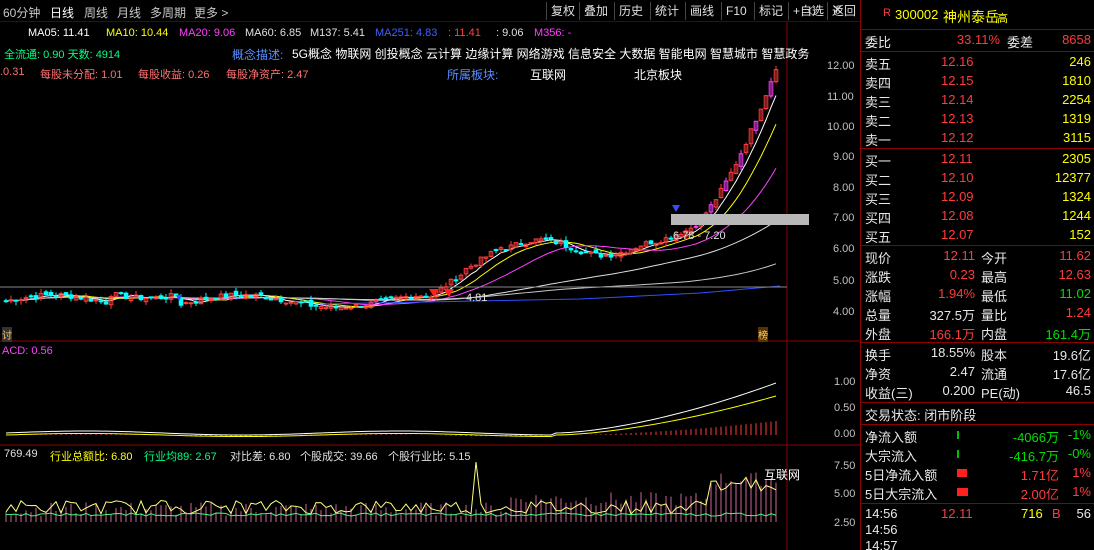  What do you see at coordinates (891, 437) in the screenshot?
I see `flow-label: 净流入额` at bounding box center [891, 437].